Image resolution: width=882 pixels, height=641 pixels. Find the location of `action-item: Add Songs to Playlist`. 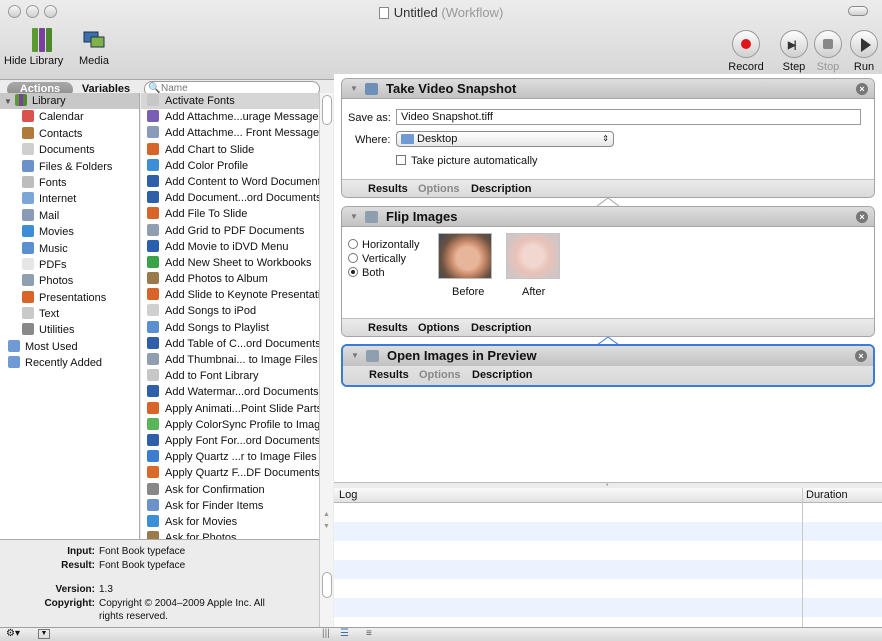

action-item: Add Songs to Playlist is located at coordinates (230, 328).